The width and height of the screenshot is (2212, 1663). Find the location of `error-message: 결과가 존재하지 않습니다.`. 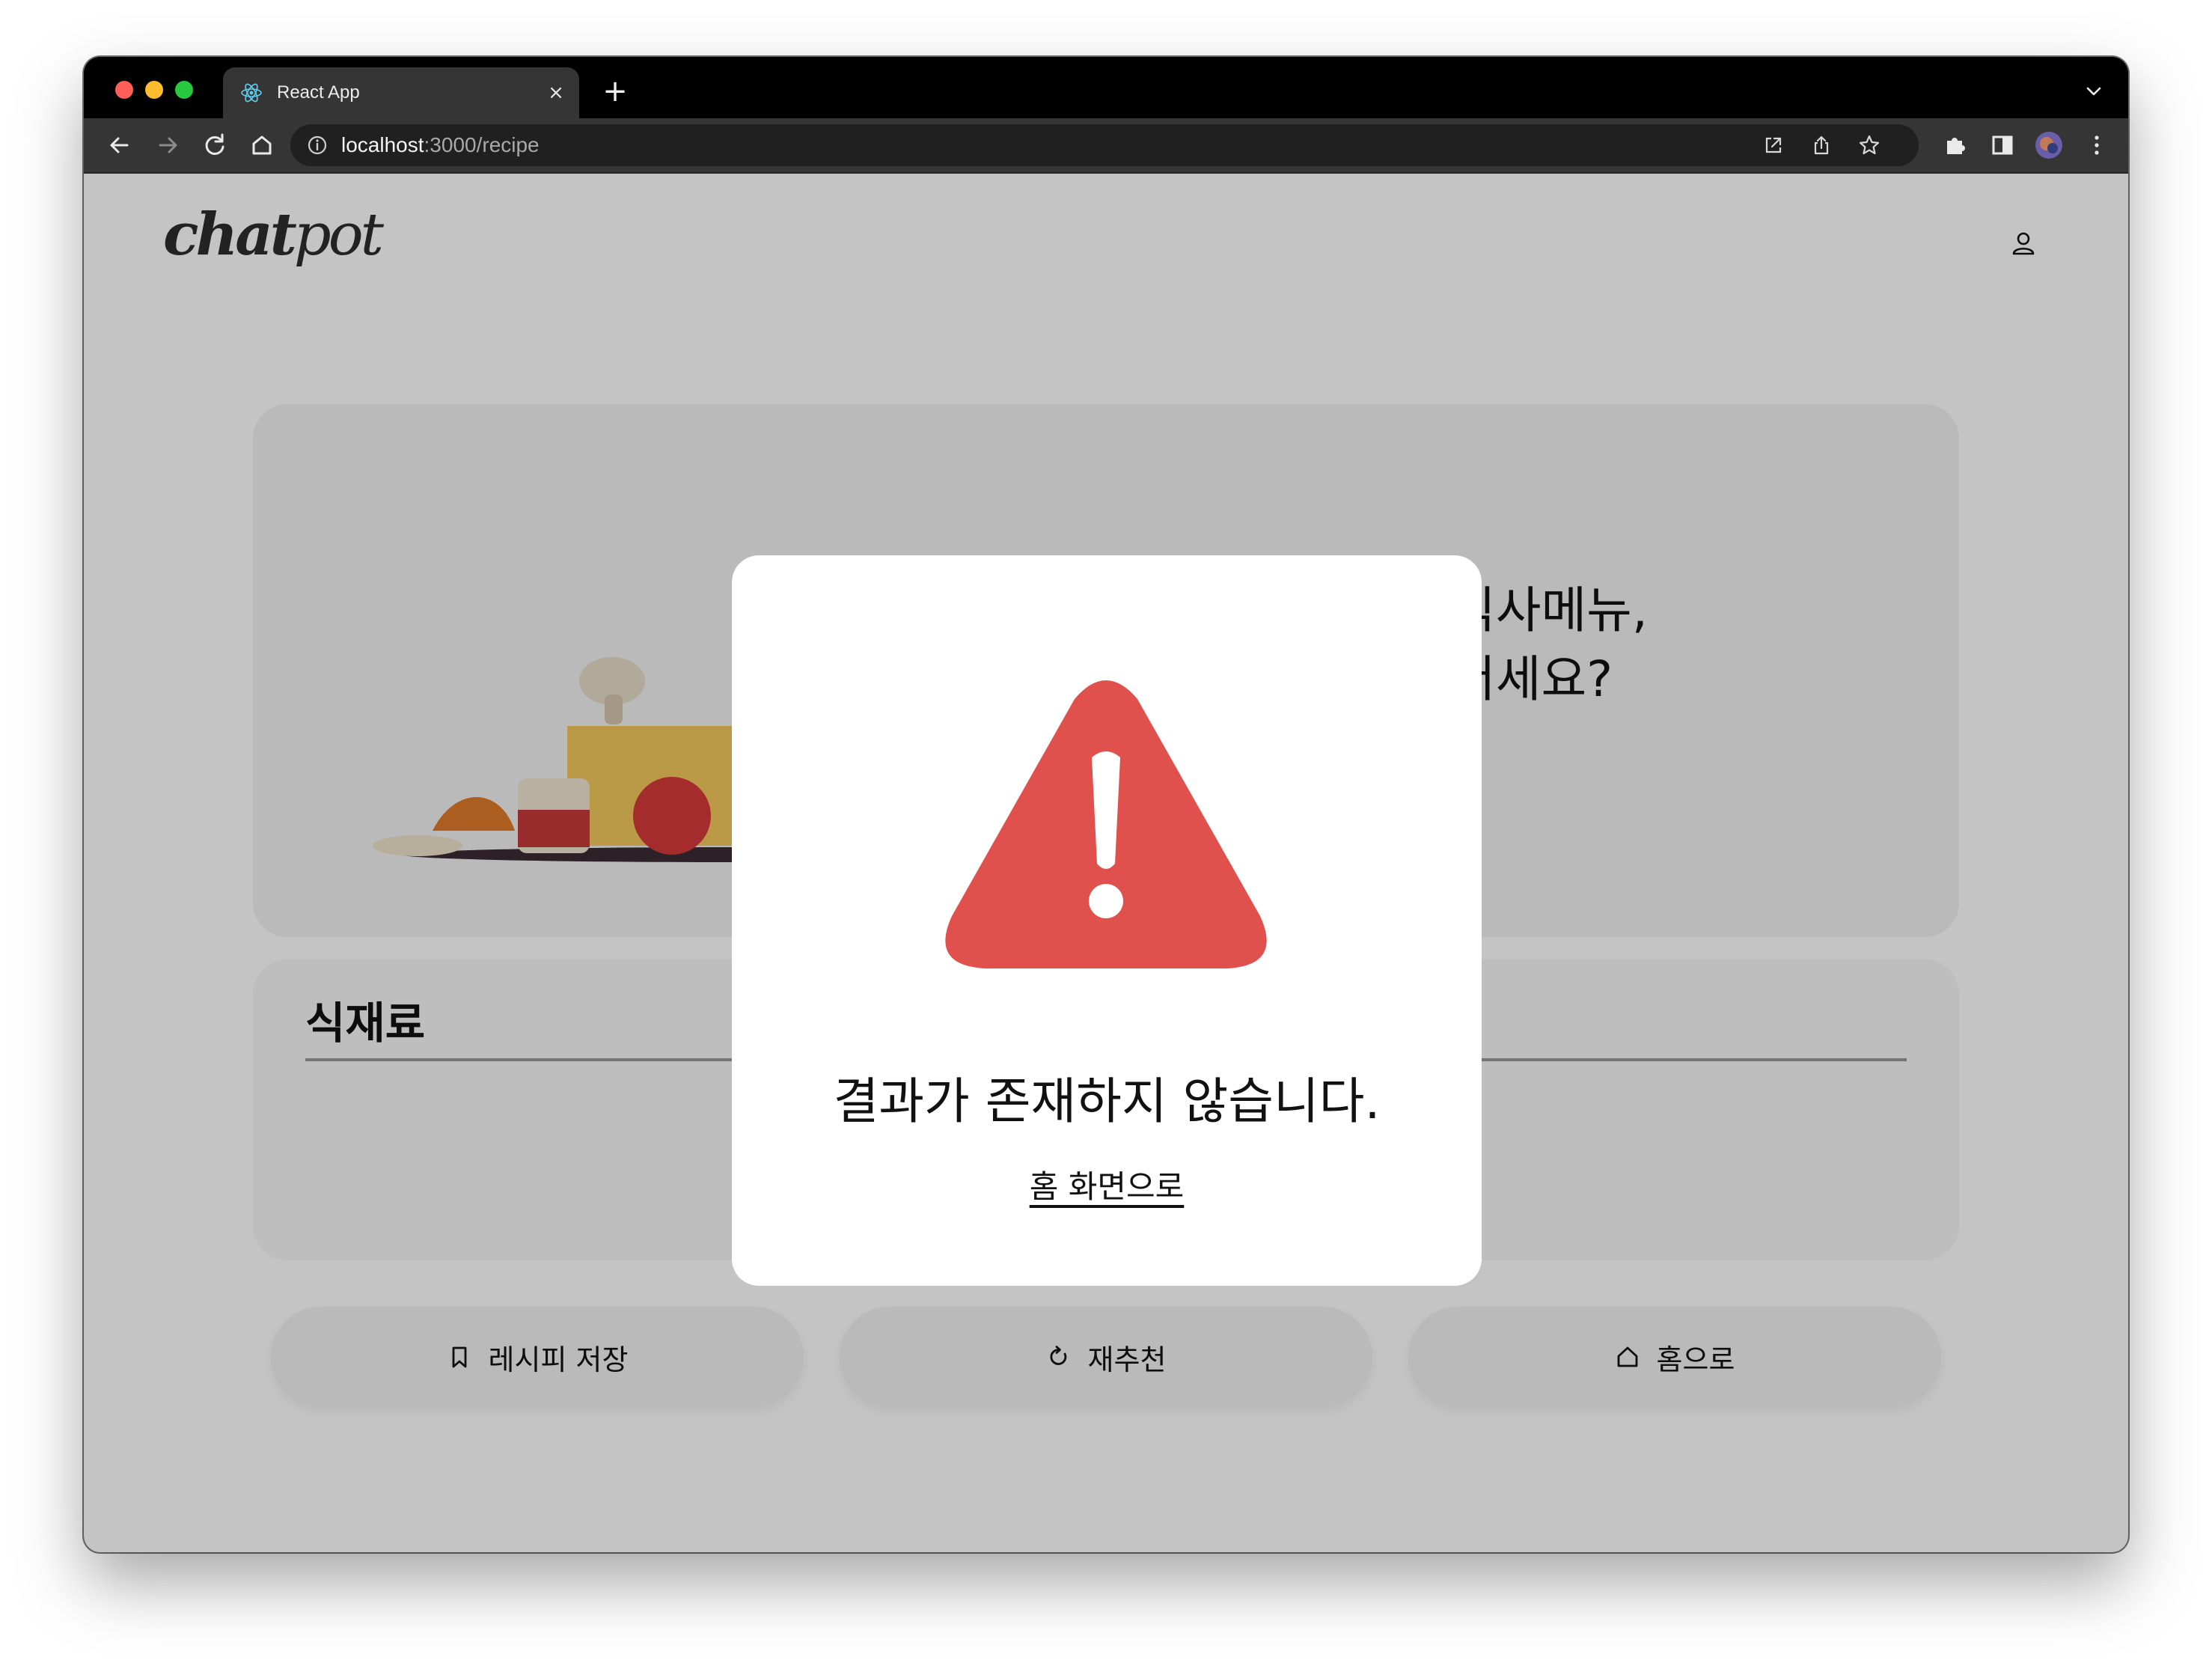

error-message: 결과가 존재하지 않습니다. is located at coordinates (1107, 1101).